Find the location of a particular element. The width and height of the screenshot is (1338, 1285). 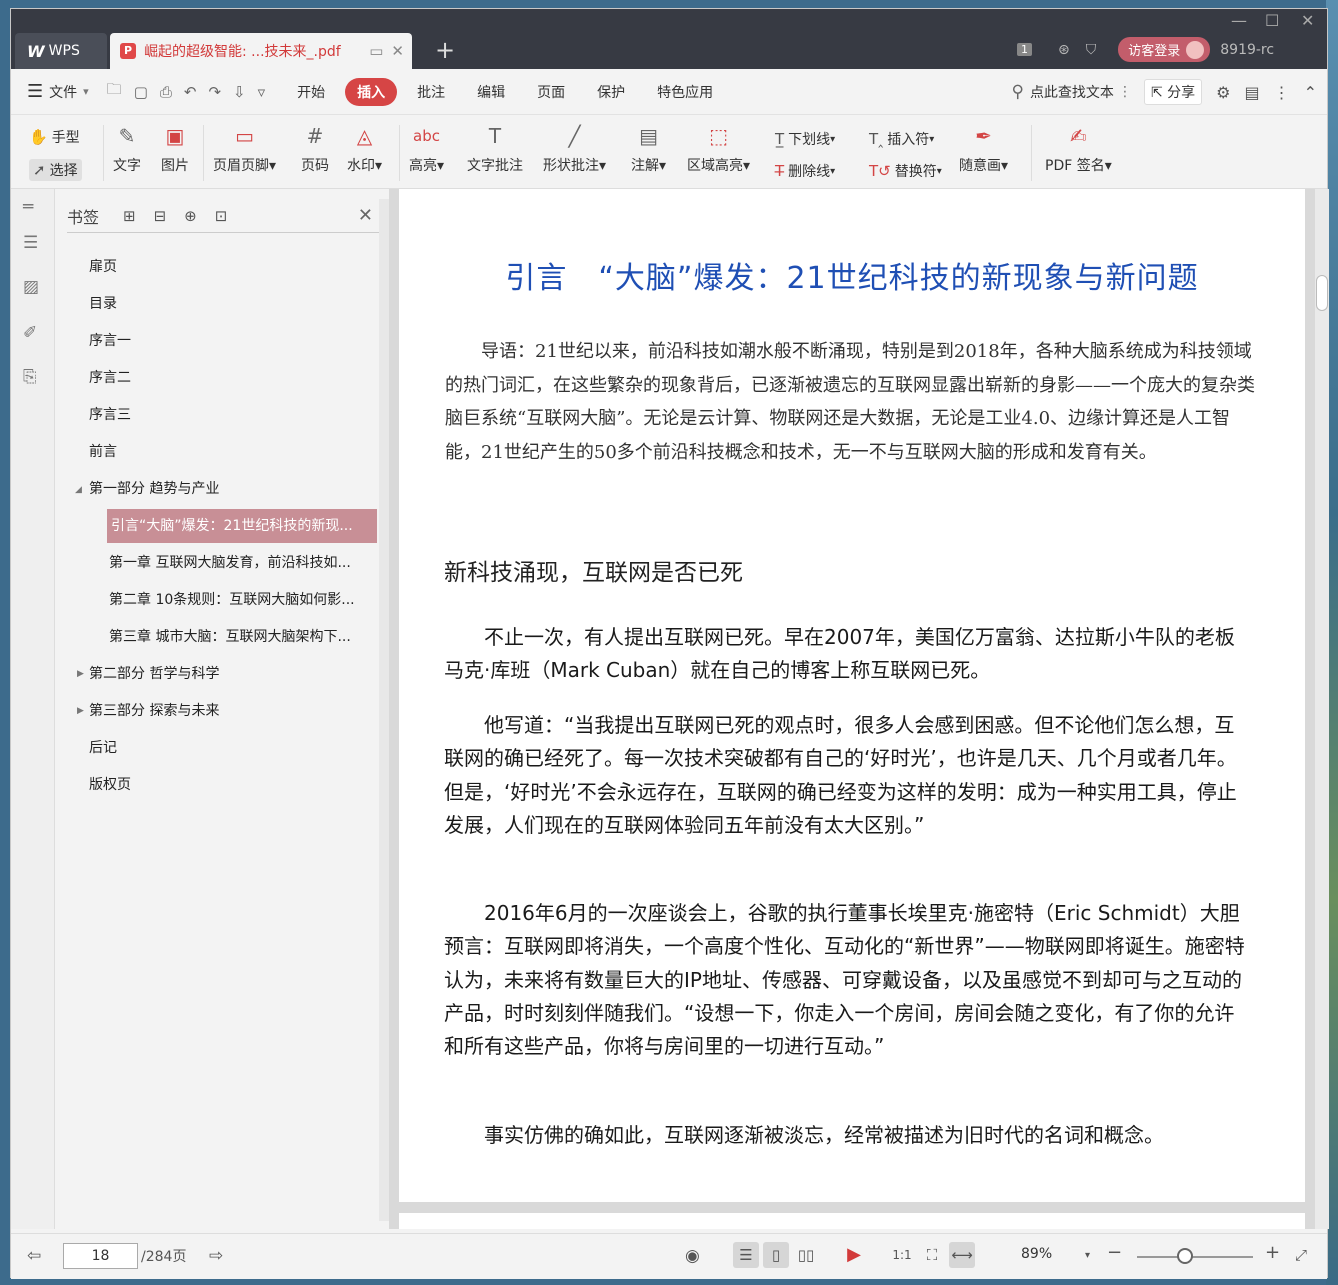

tab-start: 开始 is located at coordinates (311, 92).